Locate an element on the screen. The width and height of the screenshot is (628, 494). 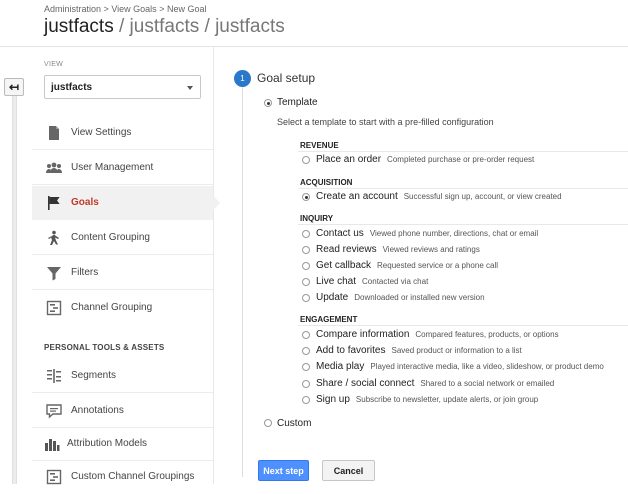
option-name: Add to favorites is located at coordinates (351, 350).